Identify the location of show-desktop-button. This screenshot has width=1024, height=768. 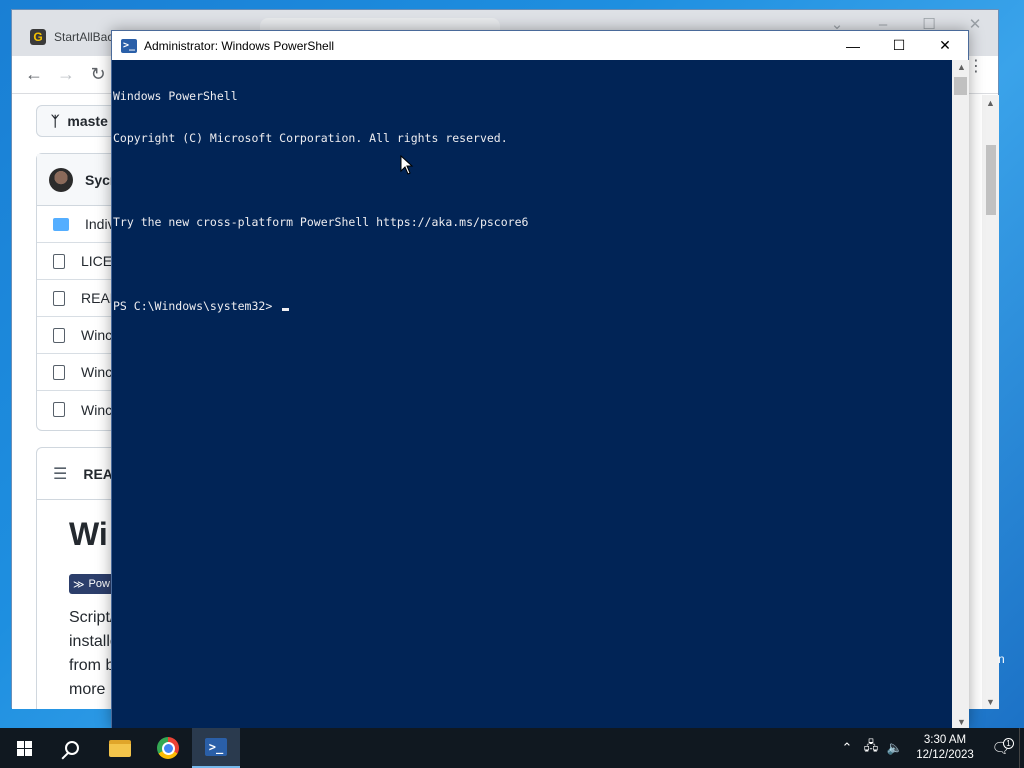
(1021, 748).